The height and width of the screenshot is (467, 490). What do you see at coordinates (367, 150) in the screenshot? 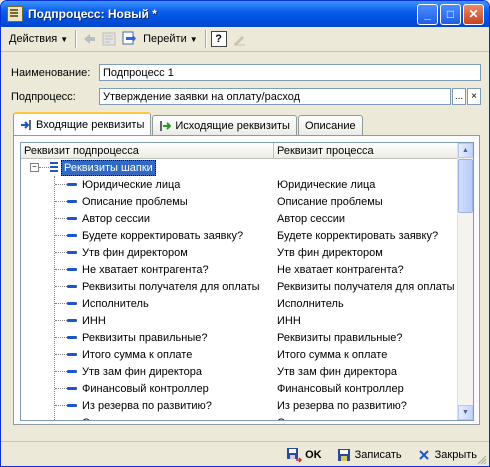
I see `column-header-process: Реквизит процесса` at bounding box center [367, 150].